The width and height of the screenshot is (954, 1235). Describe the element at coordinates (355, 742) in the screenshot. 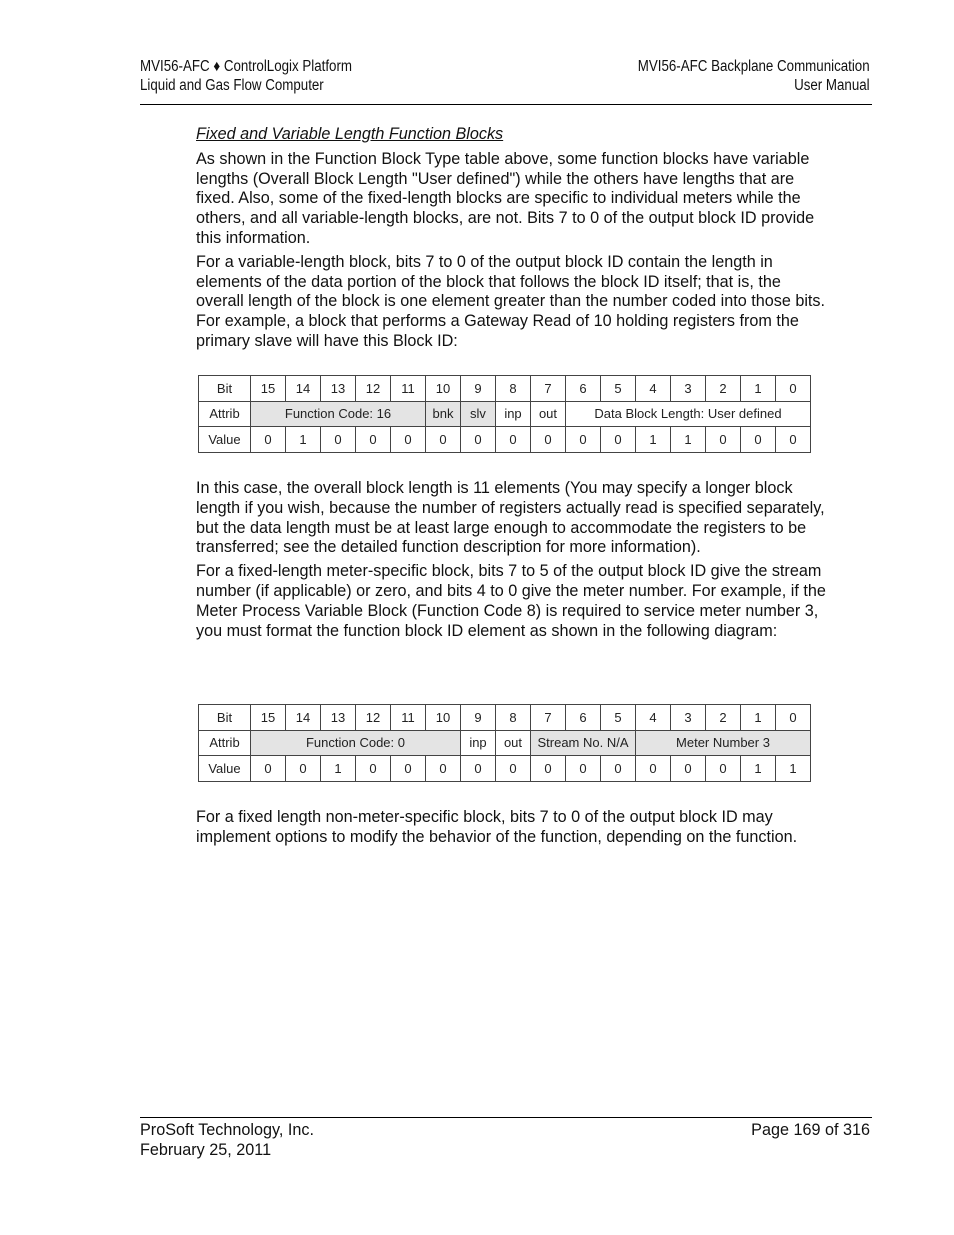

I see `attrib-cell: Function Code: 0` at that location.